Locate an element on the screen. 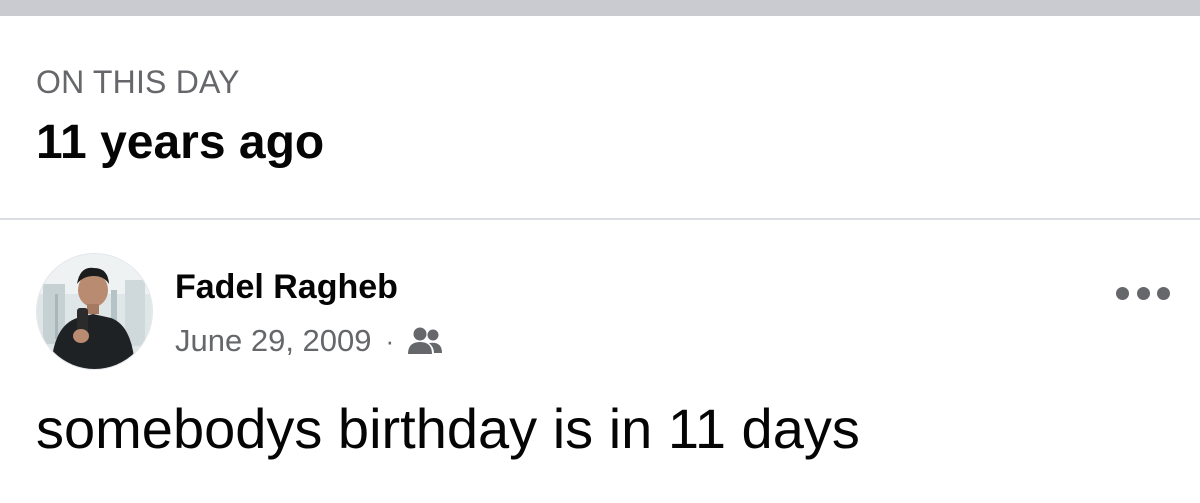  author-name-link: Fadel Ragheb is located at coordinates (286, 287).